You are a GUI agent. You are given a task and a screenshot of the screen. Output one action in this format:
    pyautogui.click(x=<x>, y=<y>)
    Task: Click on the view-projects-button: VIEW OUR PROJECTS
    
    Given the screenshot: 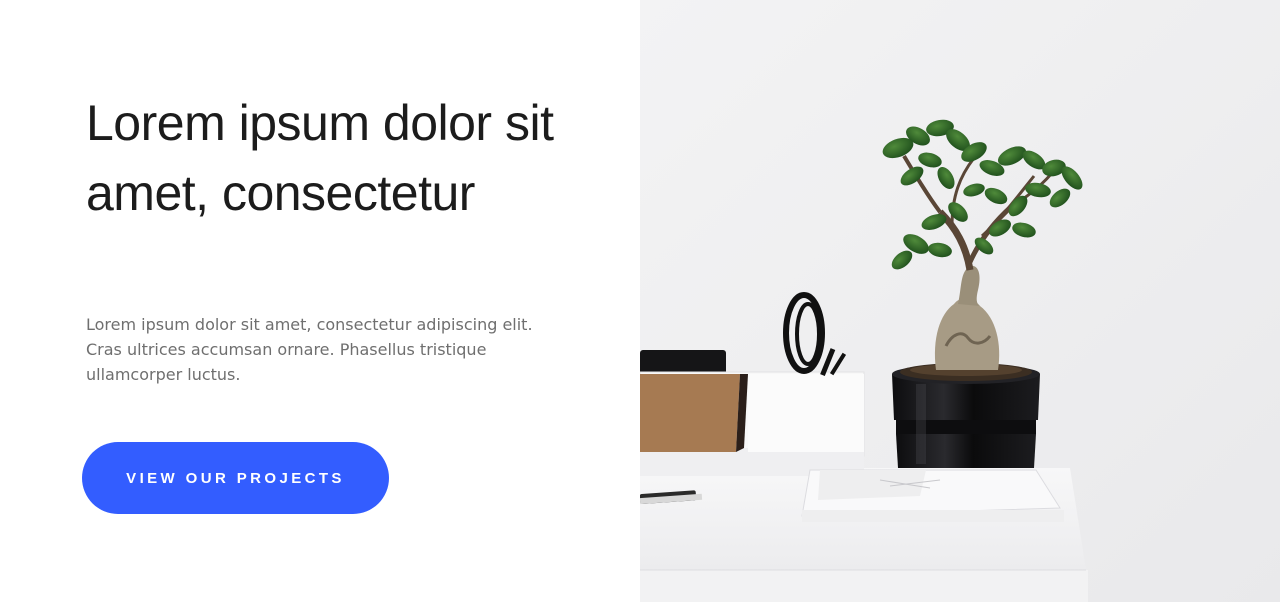 What is the action you would take?
    pyautogui.click(x=235, y=478)
    